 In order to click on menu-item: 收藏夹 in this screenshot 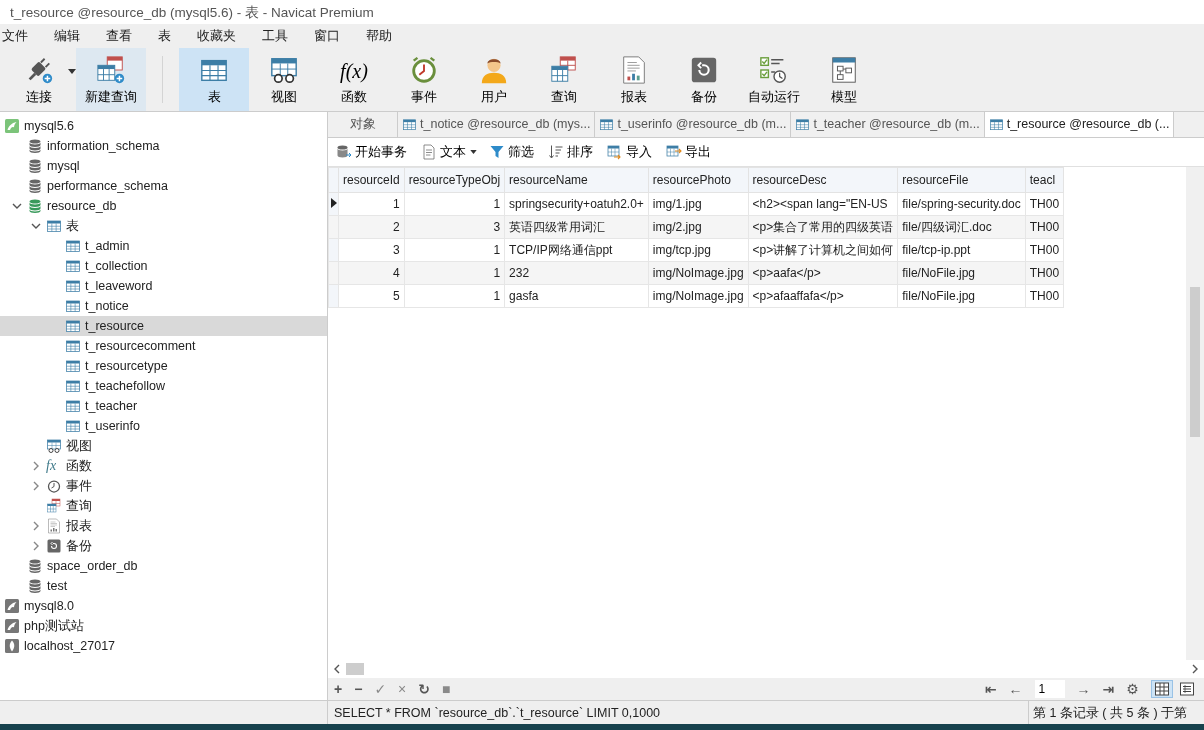, I will do `click(222, 36)`.